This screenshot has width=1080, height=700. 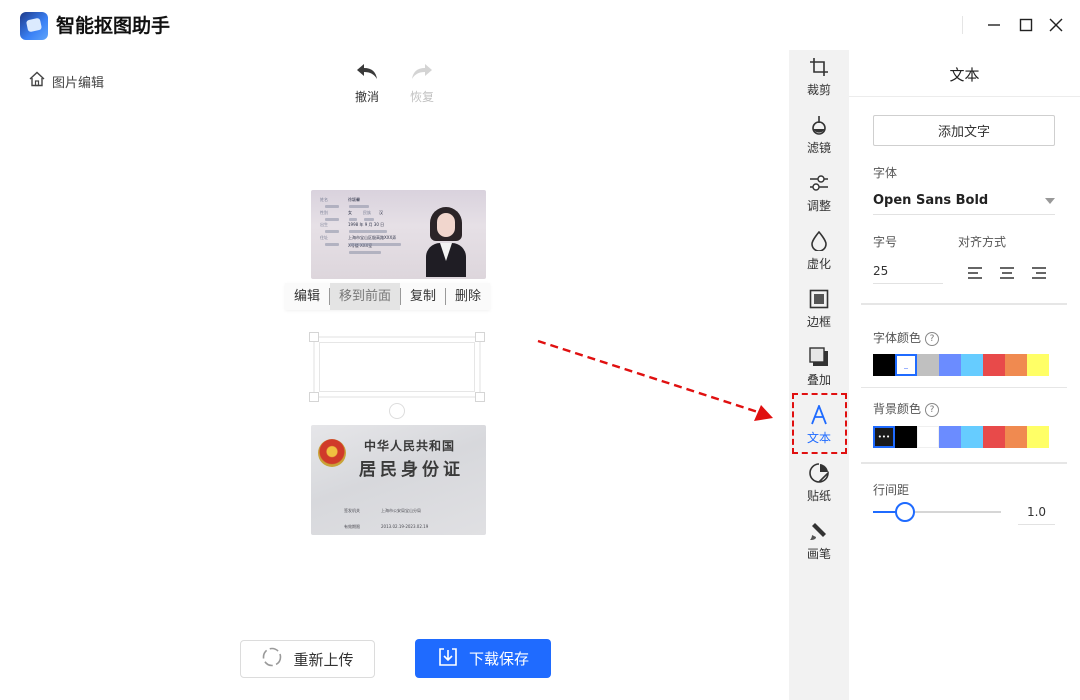 What do you see at coordinates (905, 512) in the screenshot?
I see `line-spacing-slider-thumb` at bounding box center [905, 512].